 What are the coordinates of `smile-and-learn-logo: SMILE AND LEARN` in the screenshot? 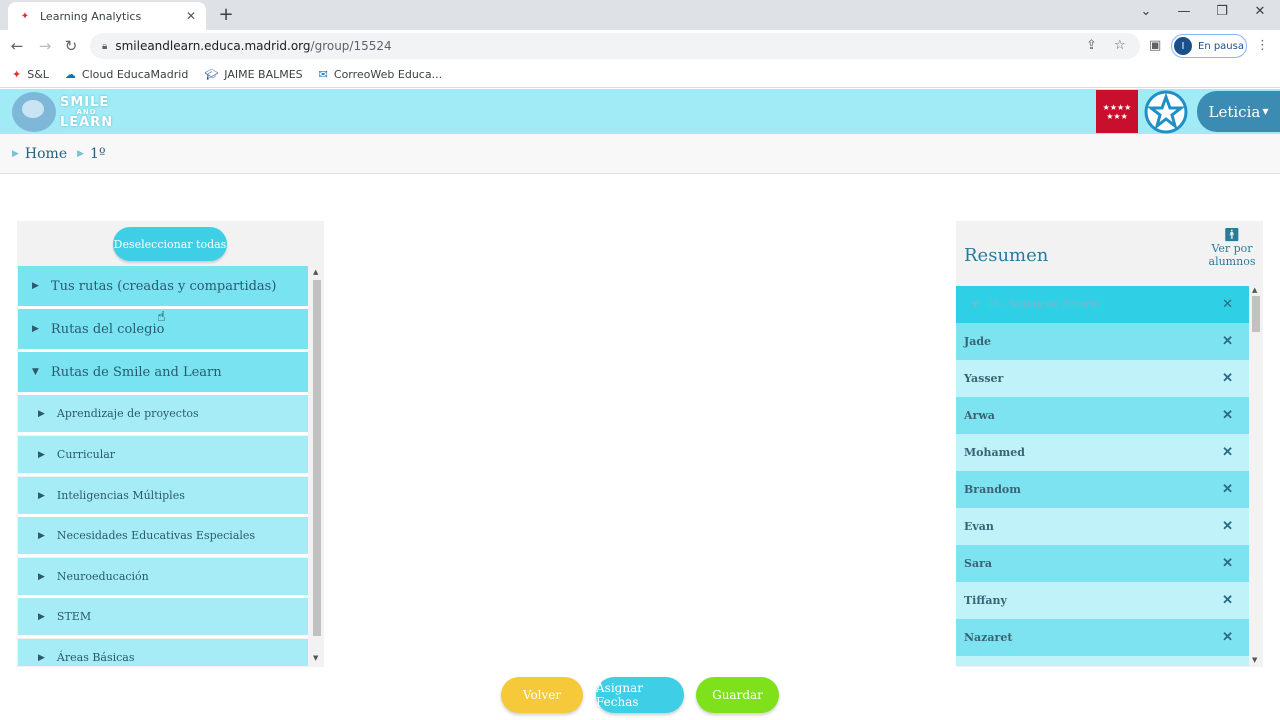 It's located at (68, 112).